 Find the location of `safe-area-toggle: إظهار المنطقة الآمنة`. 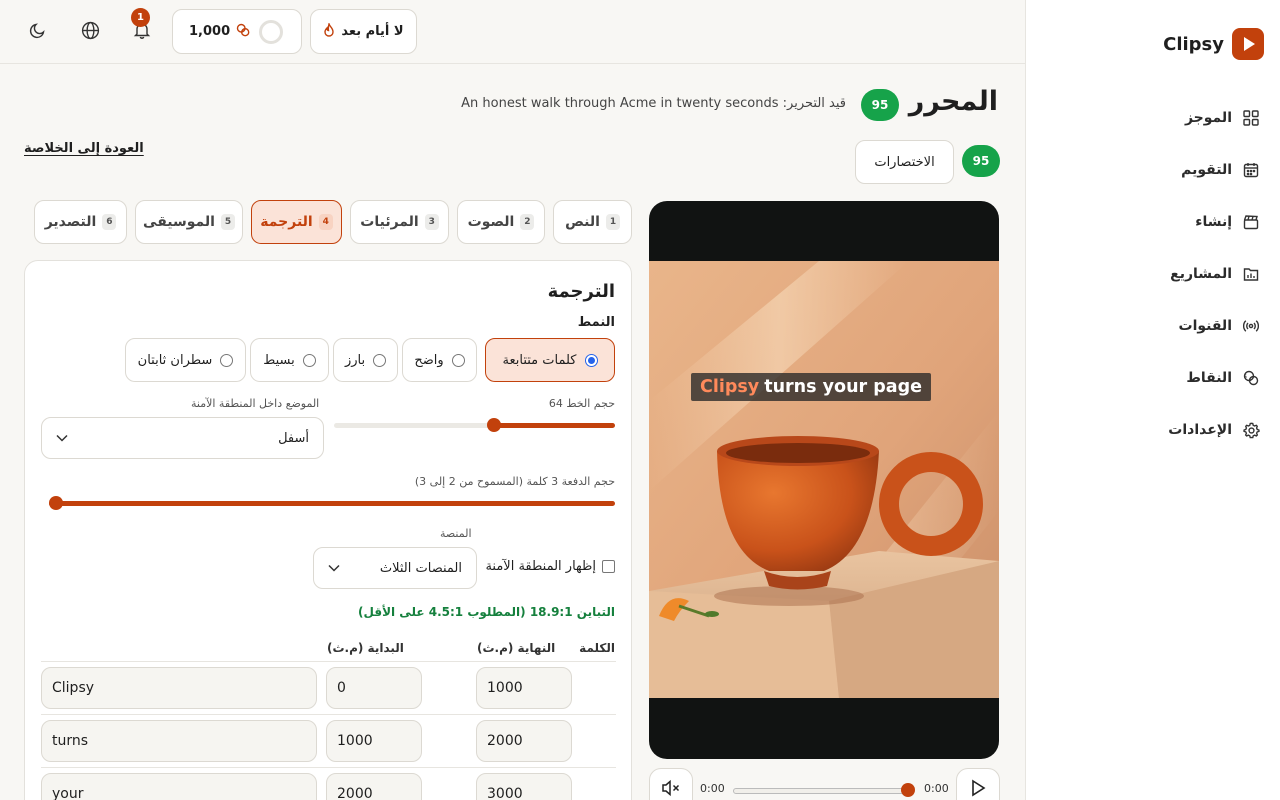

safe-area-toggle: إظهار المنطقة الآمنة is located at coordinates (550, 566).